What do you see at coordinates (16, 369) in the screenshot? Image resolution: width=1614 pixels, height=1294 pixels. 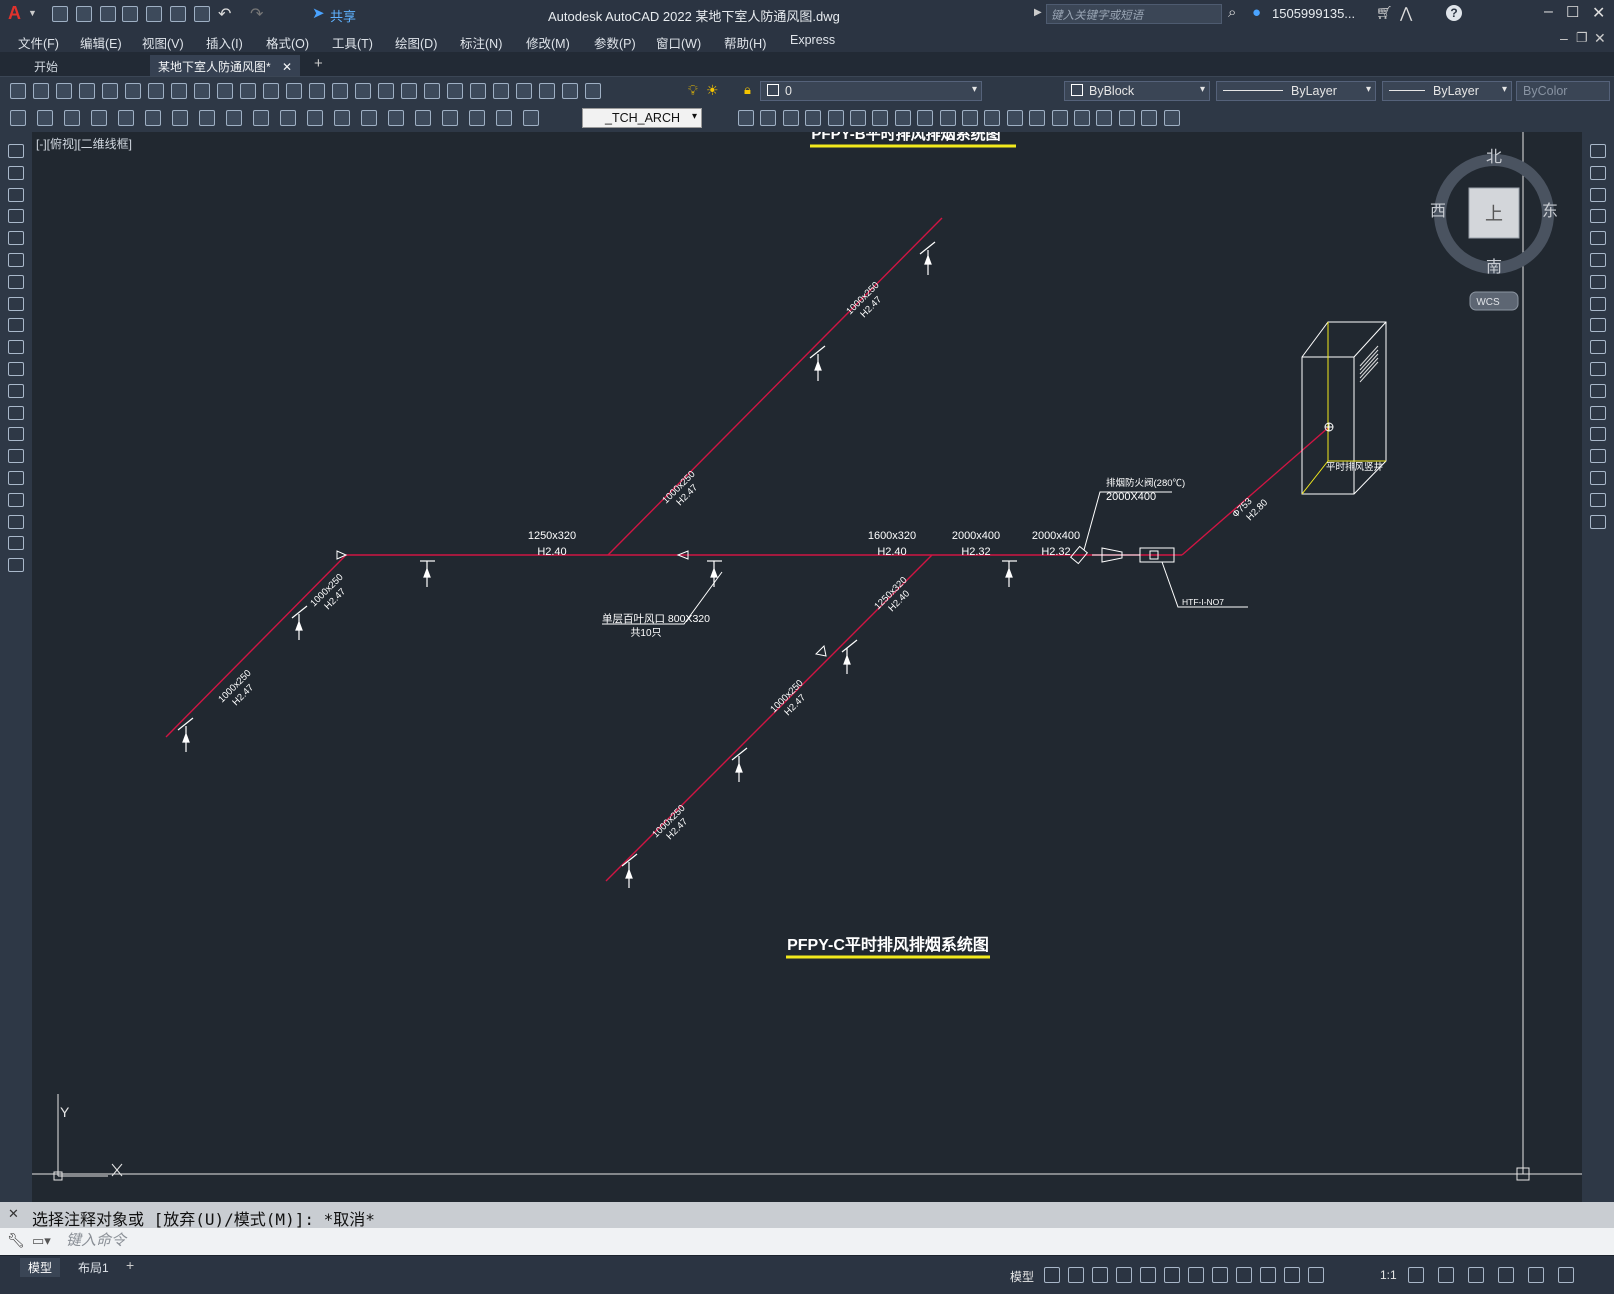 I see `ellipse-arc-icon` at bounding box center [16, 369].